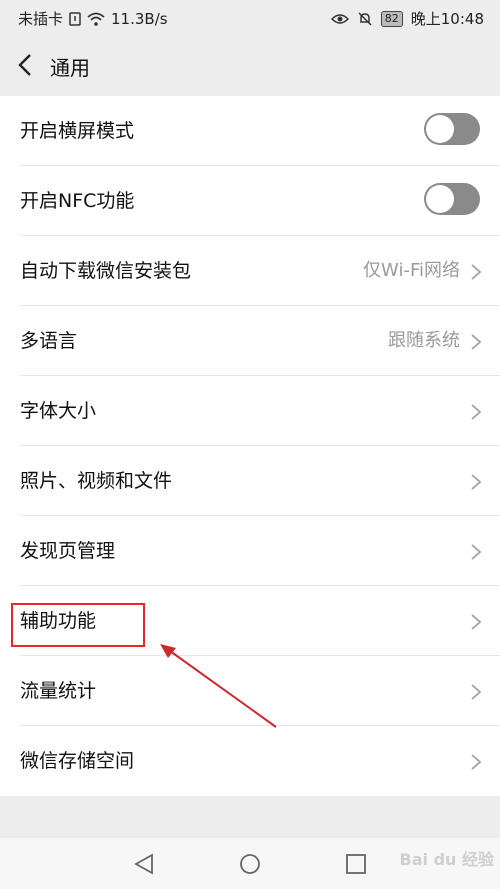 Image resolution: width=500 pixels, height=889 pixels. What do you see at coordinates (447, 19) in the screenshot?
I see `clock: 晚上10:48` at bounding box center [447, 19].